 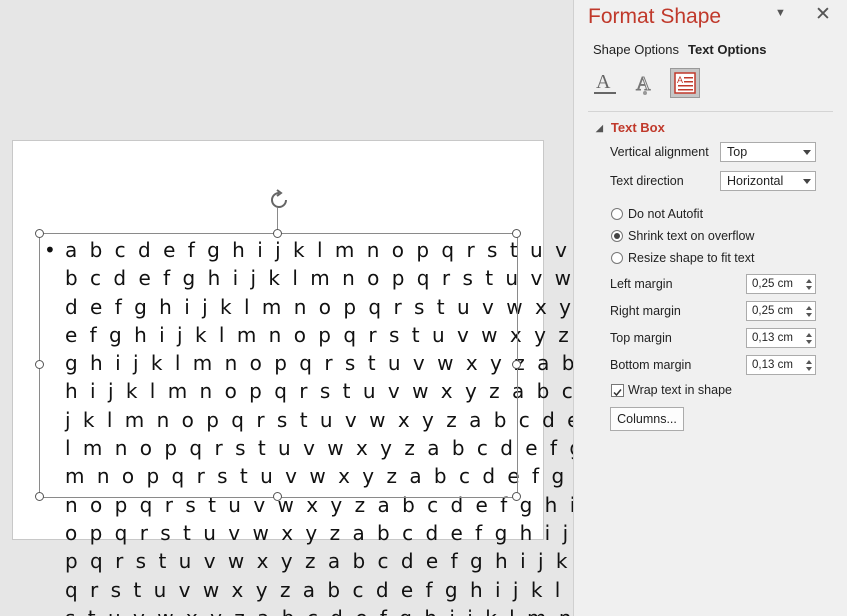 What do you see at coordinates (279, 200) in the screenshot?
I see `rotate-handle-icon` at bounding box center [279, 200].